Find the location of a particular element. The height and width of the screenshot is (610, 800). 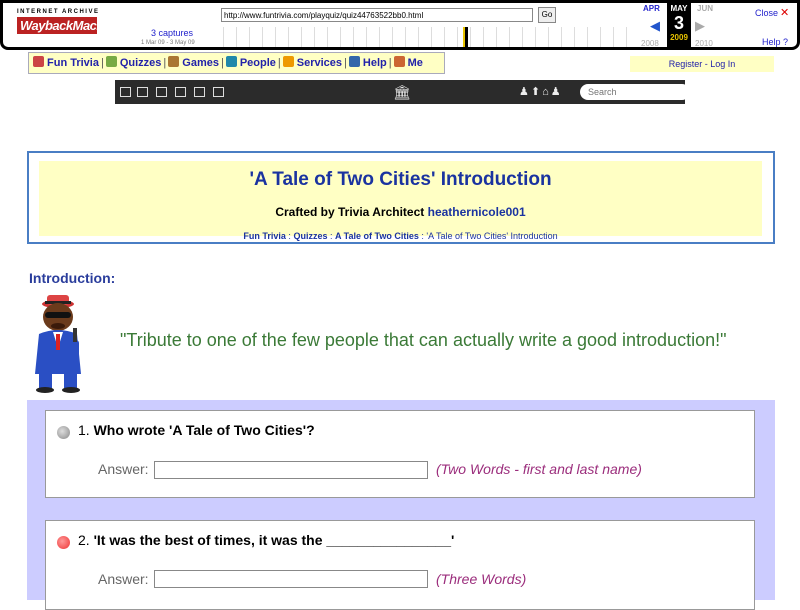

wayback-cur-day: 3 is located at coordinates (678, 23).